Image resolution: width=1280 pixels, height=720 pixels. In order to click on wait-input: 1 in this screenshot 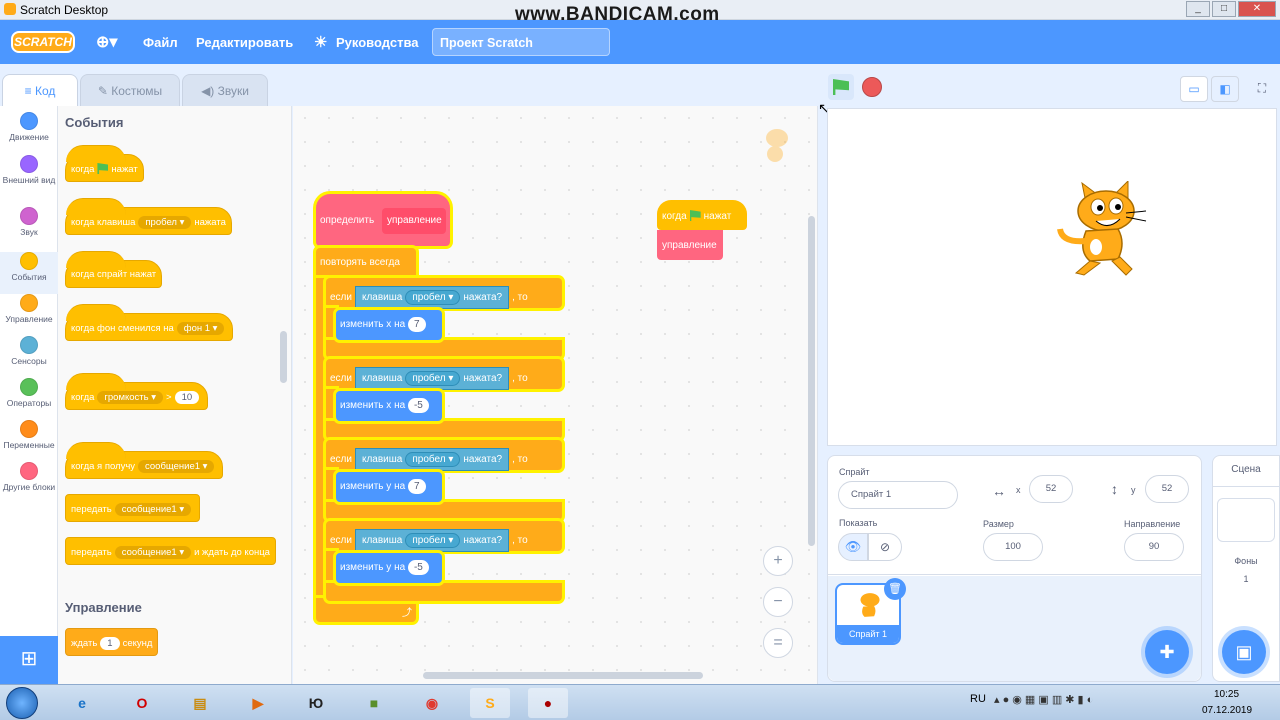, I will do `click(110, 643)`.